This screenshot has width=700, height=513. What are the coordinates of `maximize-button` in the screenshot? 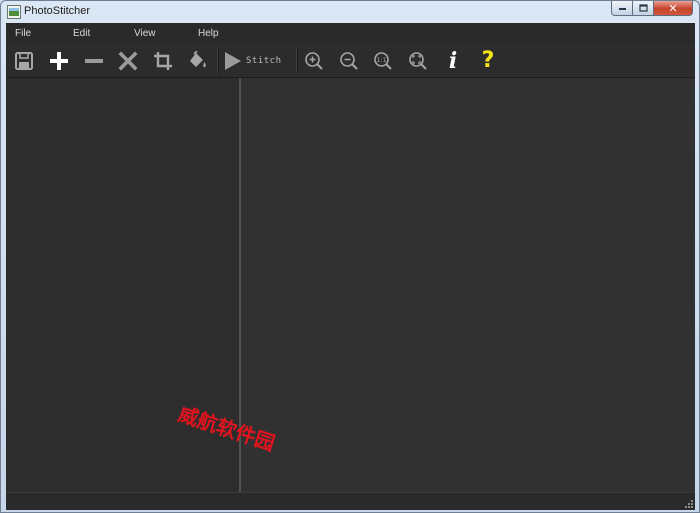 It's located at (643, 8).